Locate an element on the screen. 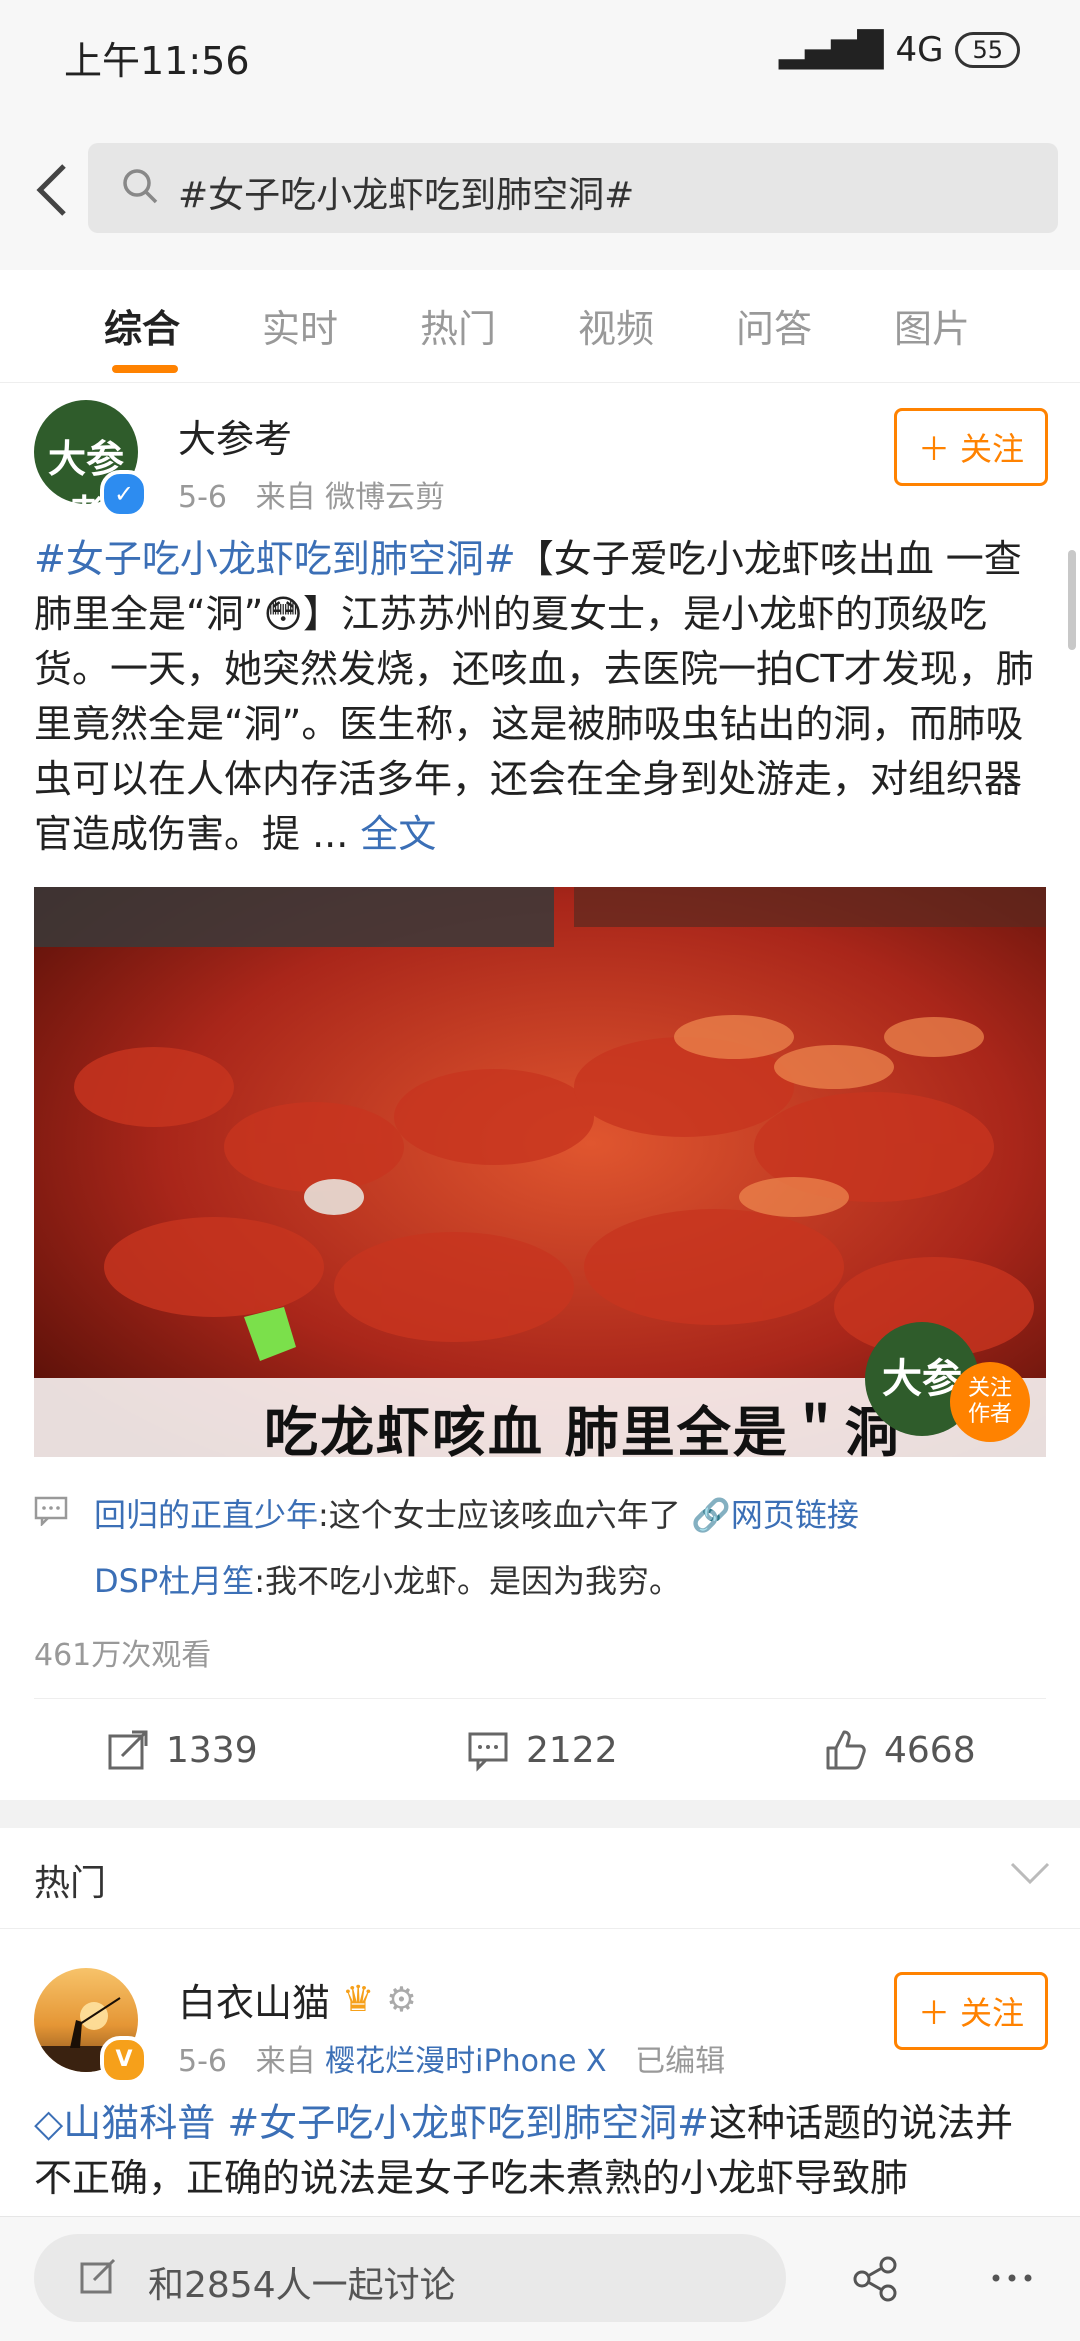  divider is located at coordinates (540, 1698).